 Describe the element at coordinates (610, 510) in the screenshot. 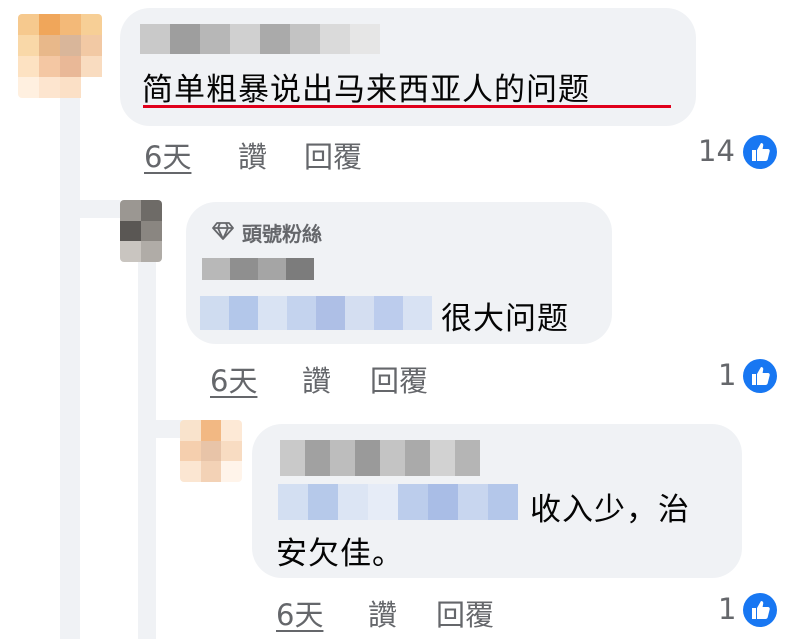

I see `comment-text-line1: 收入少，治` at that location.